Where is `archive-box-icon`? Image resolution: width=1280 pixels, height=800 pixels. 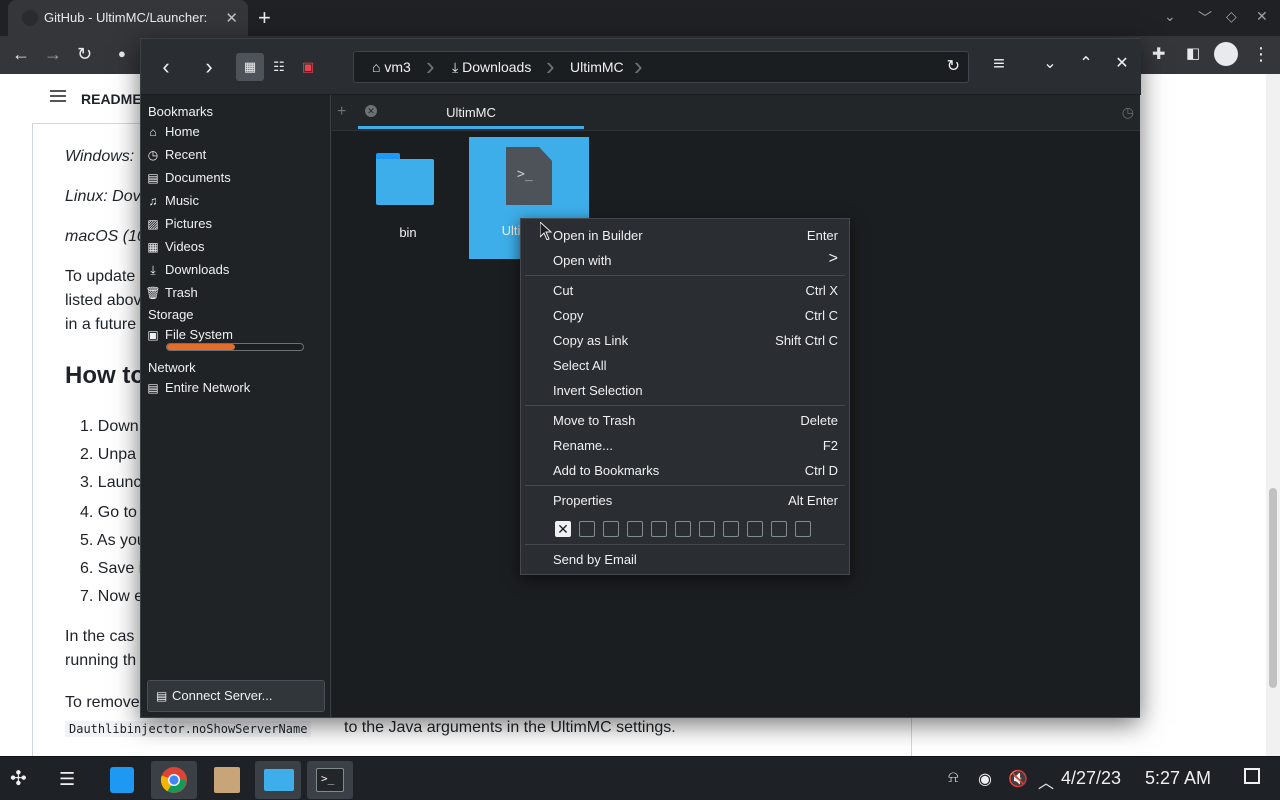 archive-box-icon is located at coordinates (227, 780).